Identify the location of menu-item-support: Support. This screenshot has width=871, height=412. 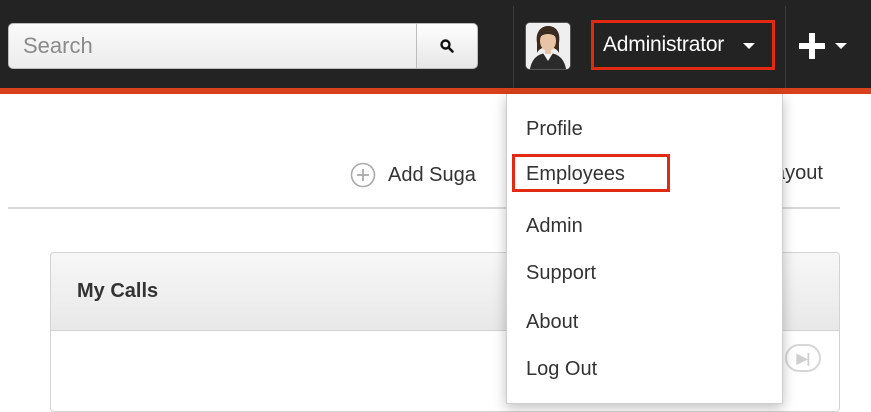
(561, 273).